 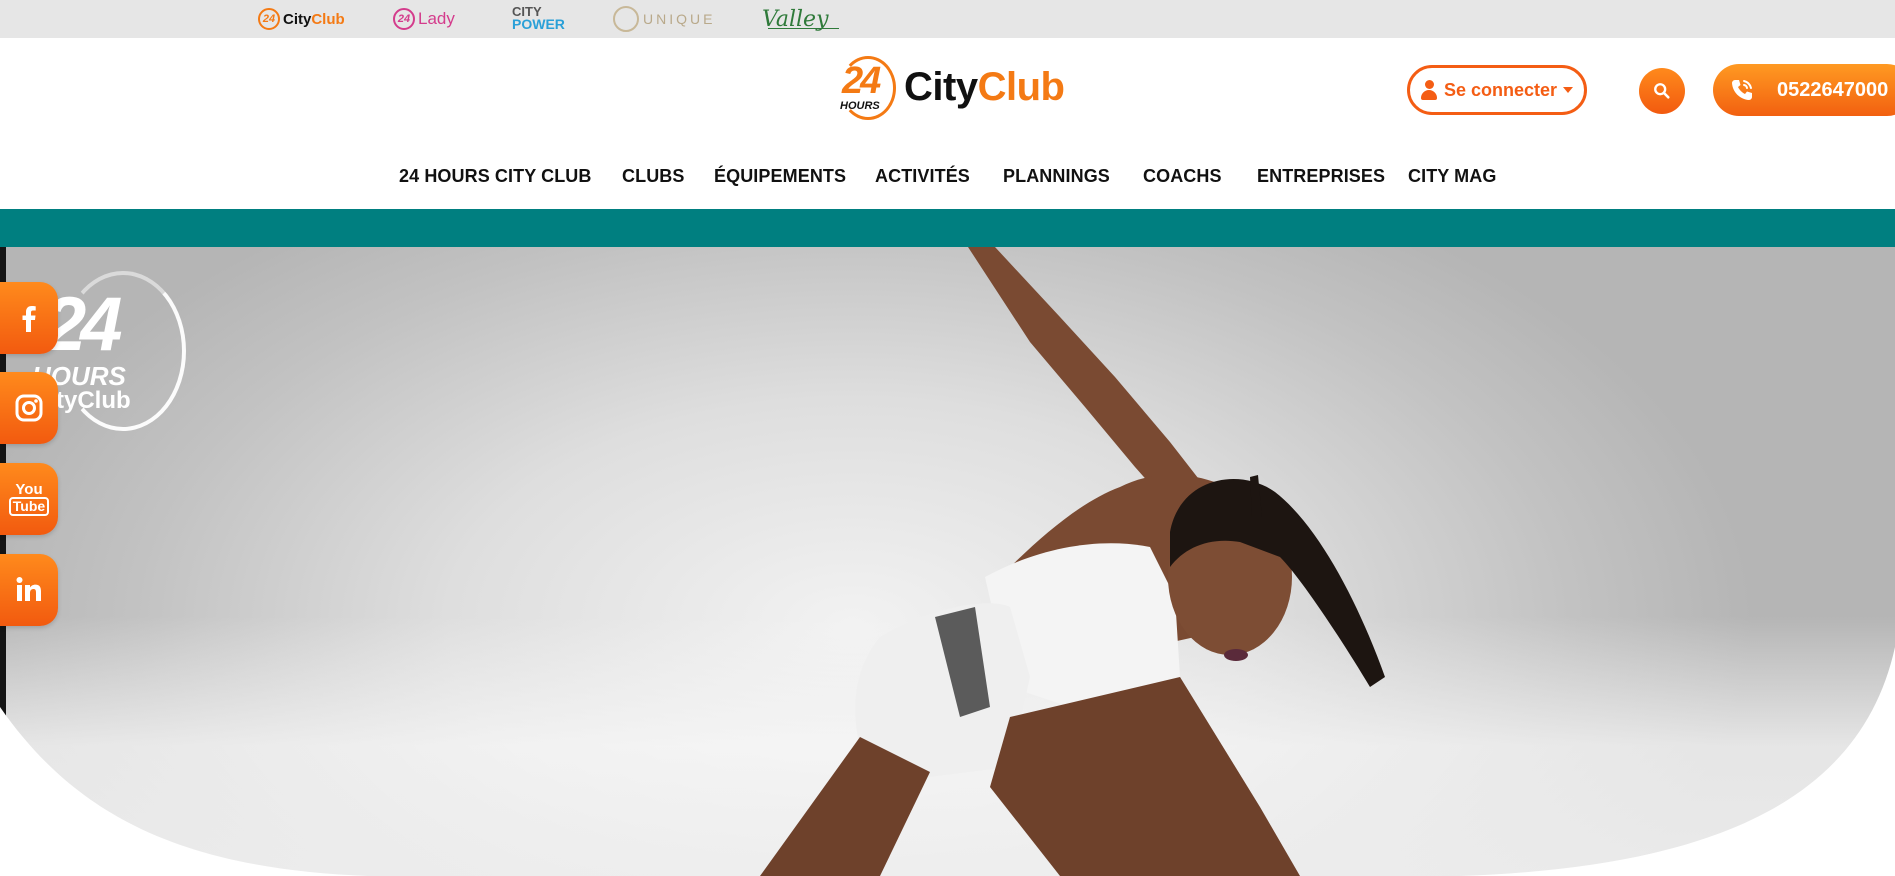 I want to click on youtube-you: You, so click(x=29, y=489).